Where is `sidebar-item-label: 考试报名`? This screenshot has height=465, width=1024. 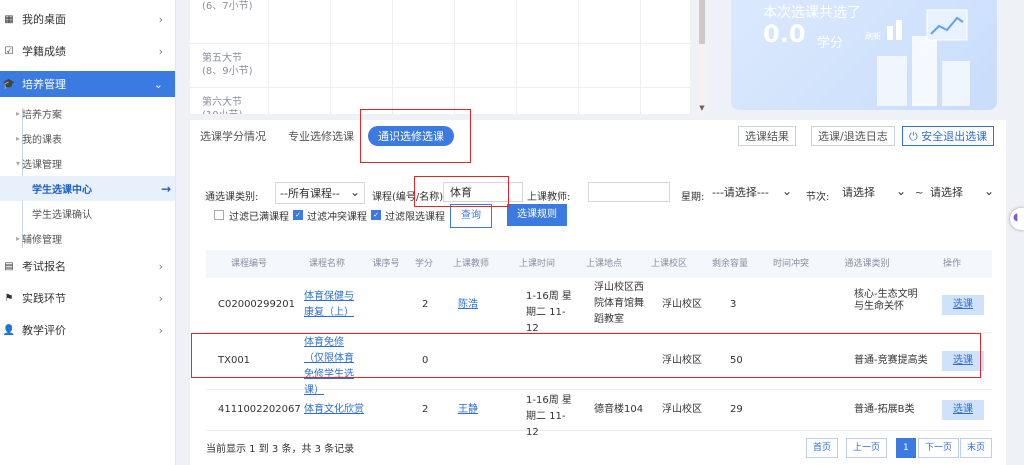 sidebar-item-label: 考试报名 is located at coordinates (44, 266).